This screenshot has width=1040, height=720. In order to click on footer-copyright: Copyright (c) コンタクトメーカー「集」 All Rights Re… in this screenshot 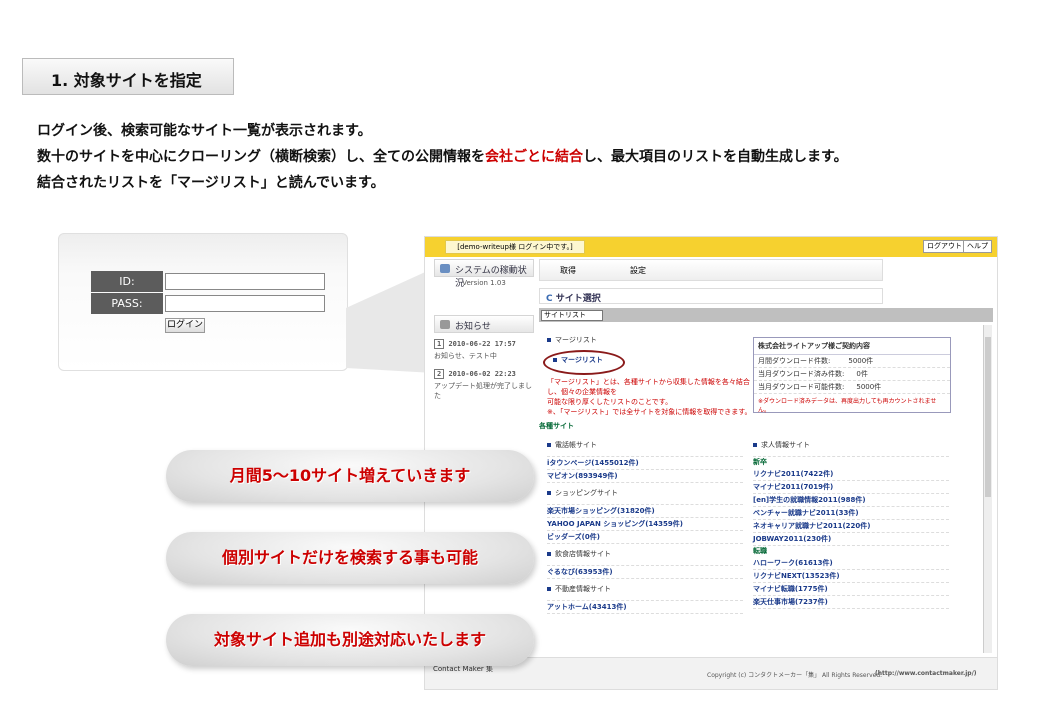, I will do `click(795, 675)`.